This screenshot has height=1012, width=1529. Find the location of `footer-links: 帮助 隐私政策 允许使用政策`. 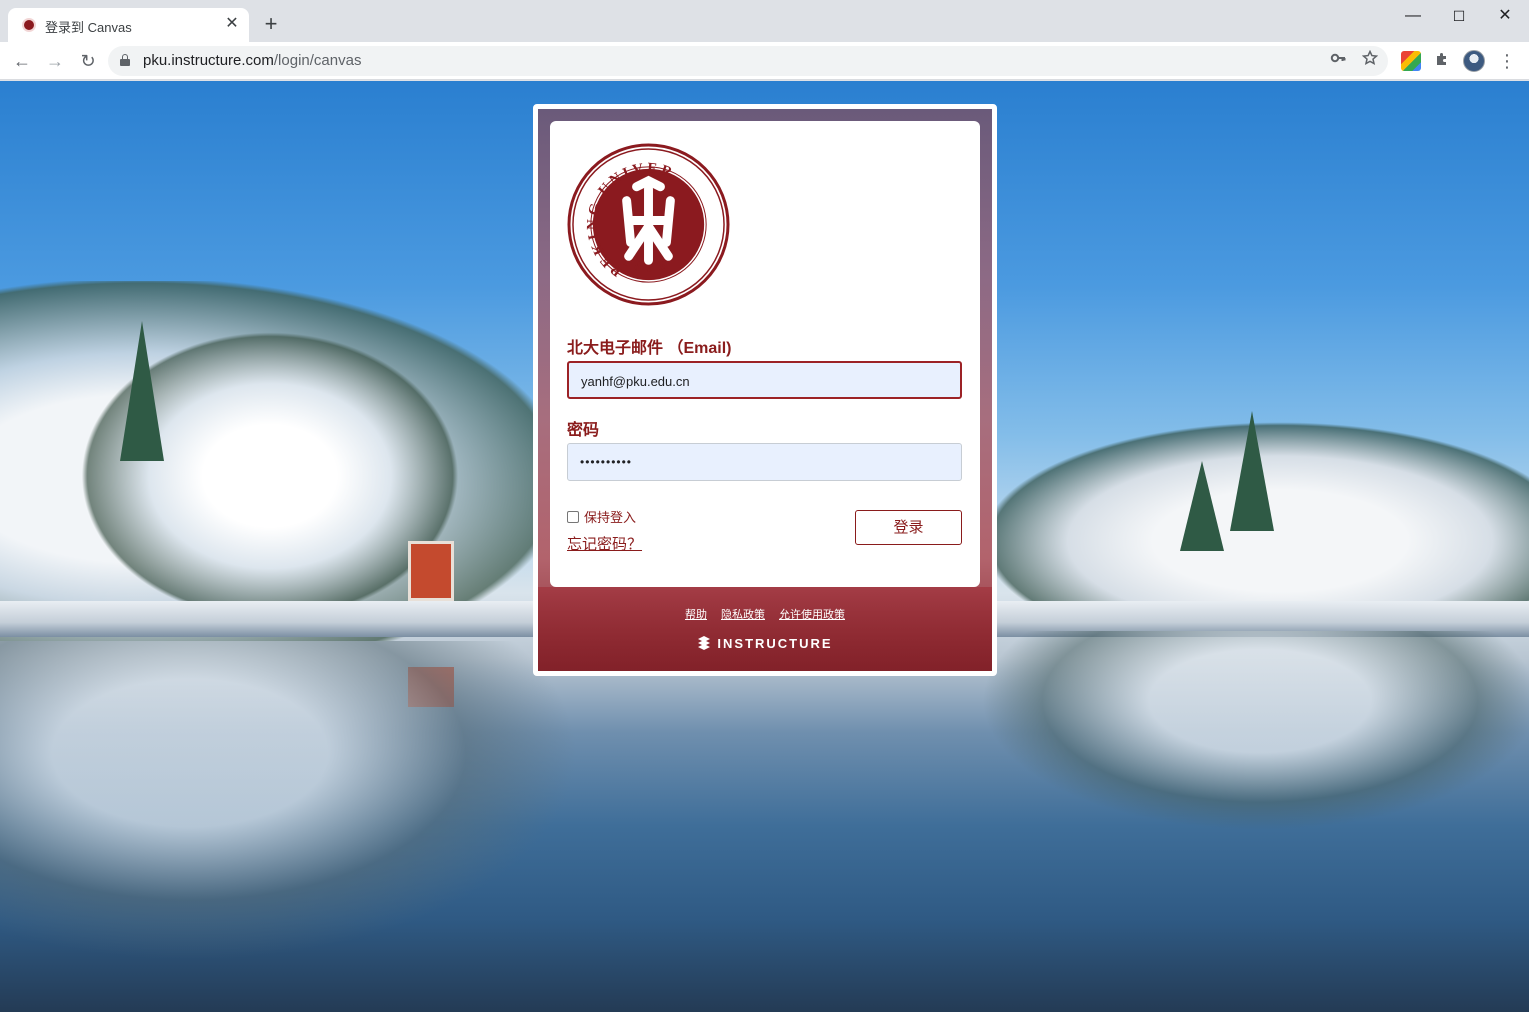

footer-links: 帮助 隐私政策 允许使用政策 is located at coordinates (765, 614).